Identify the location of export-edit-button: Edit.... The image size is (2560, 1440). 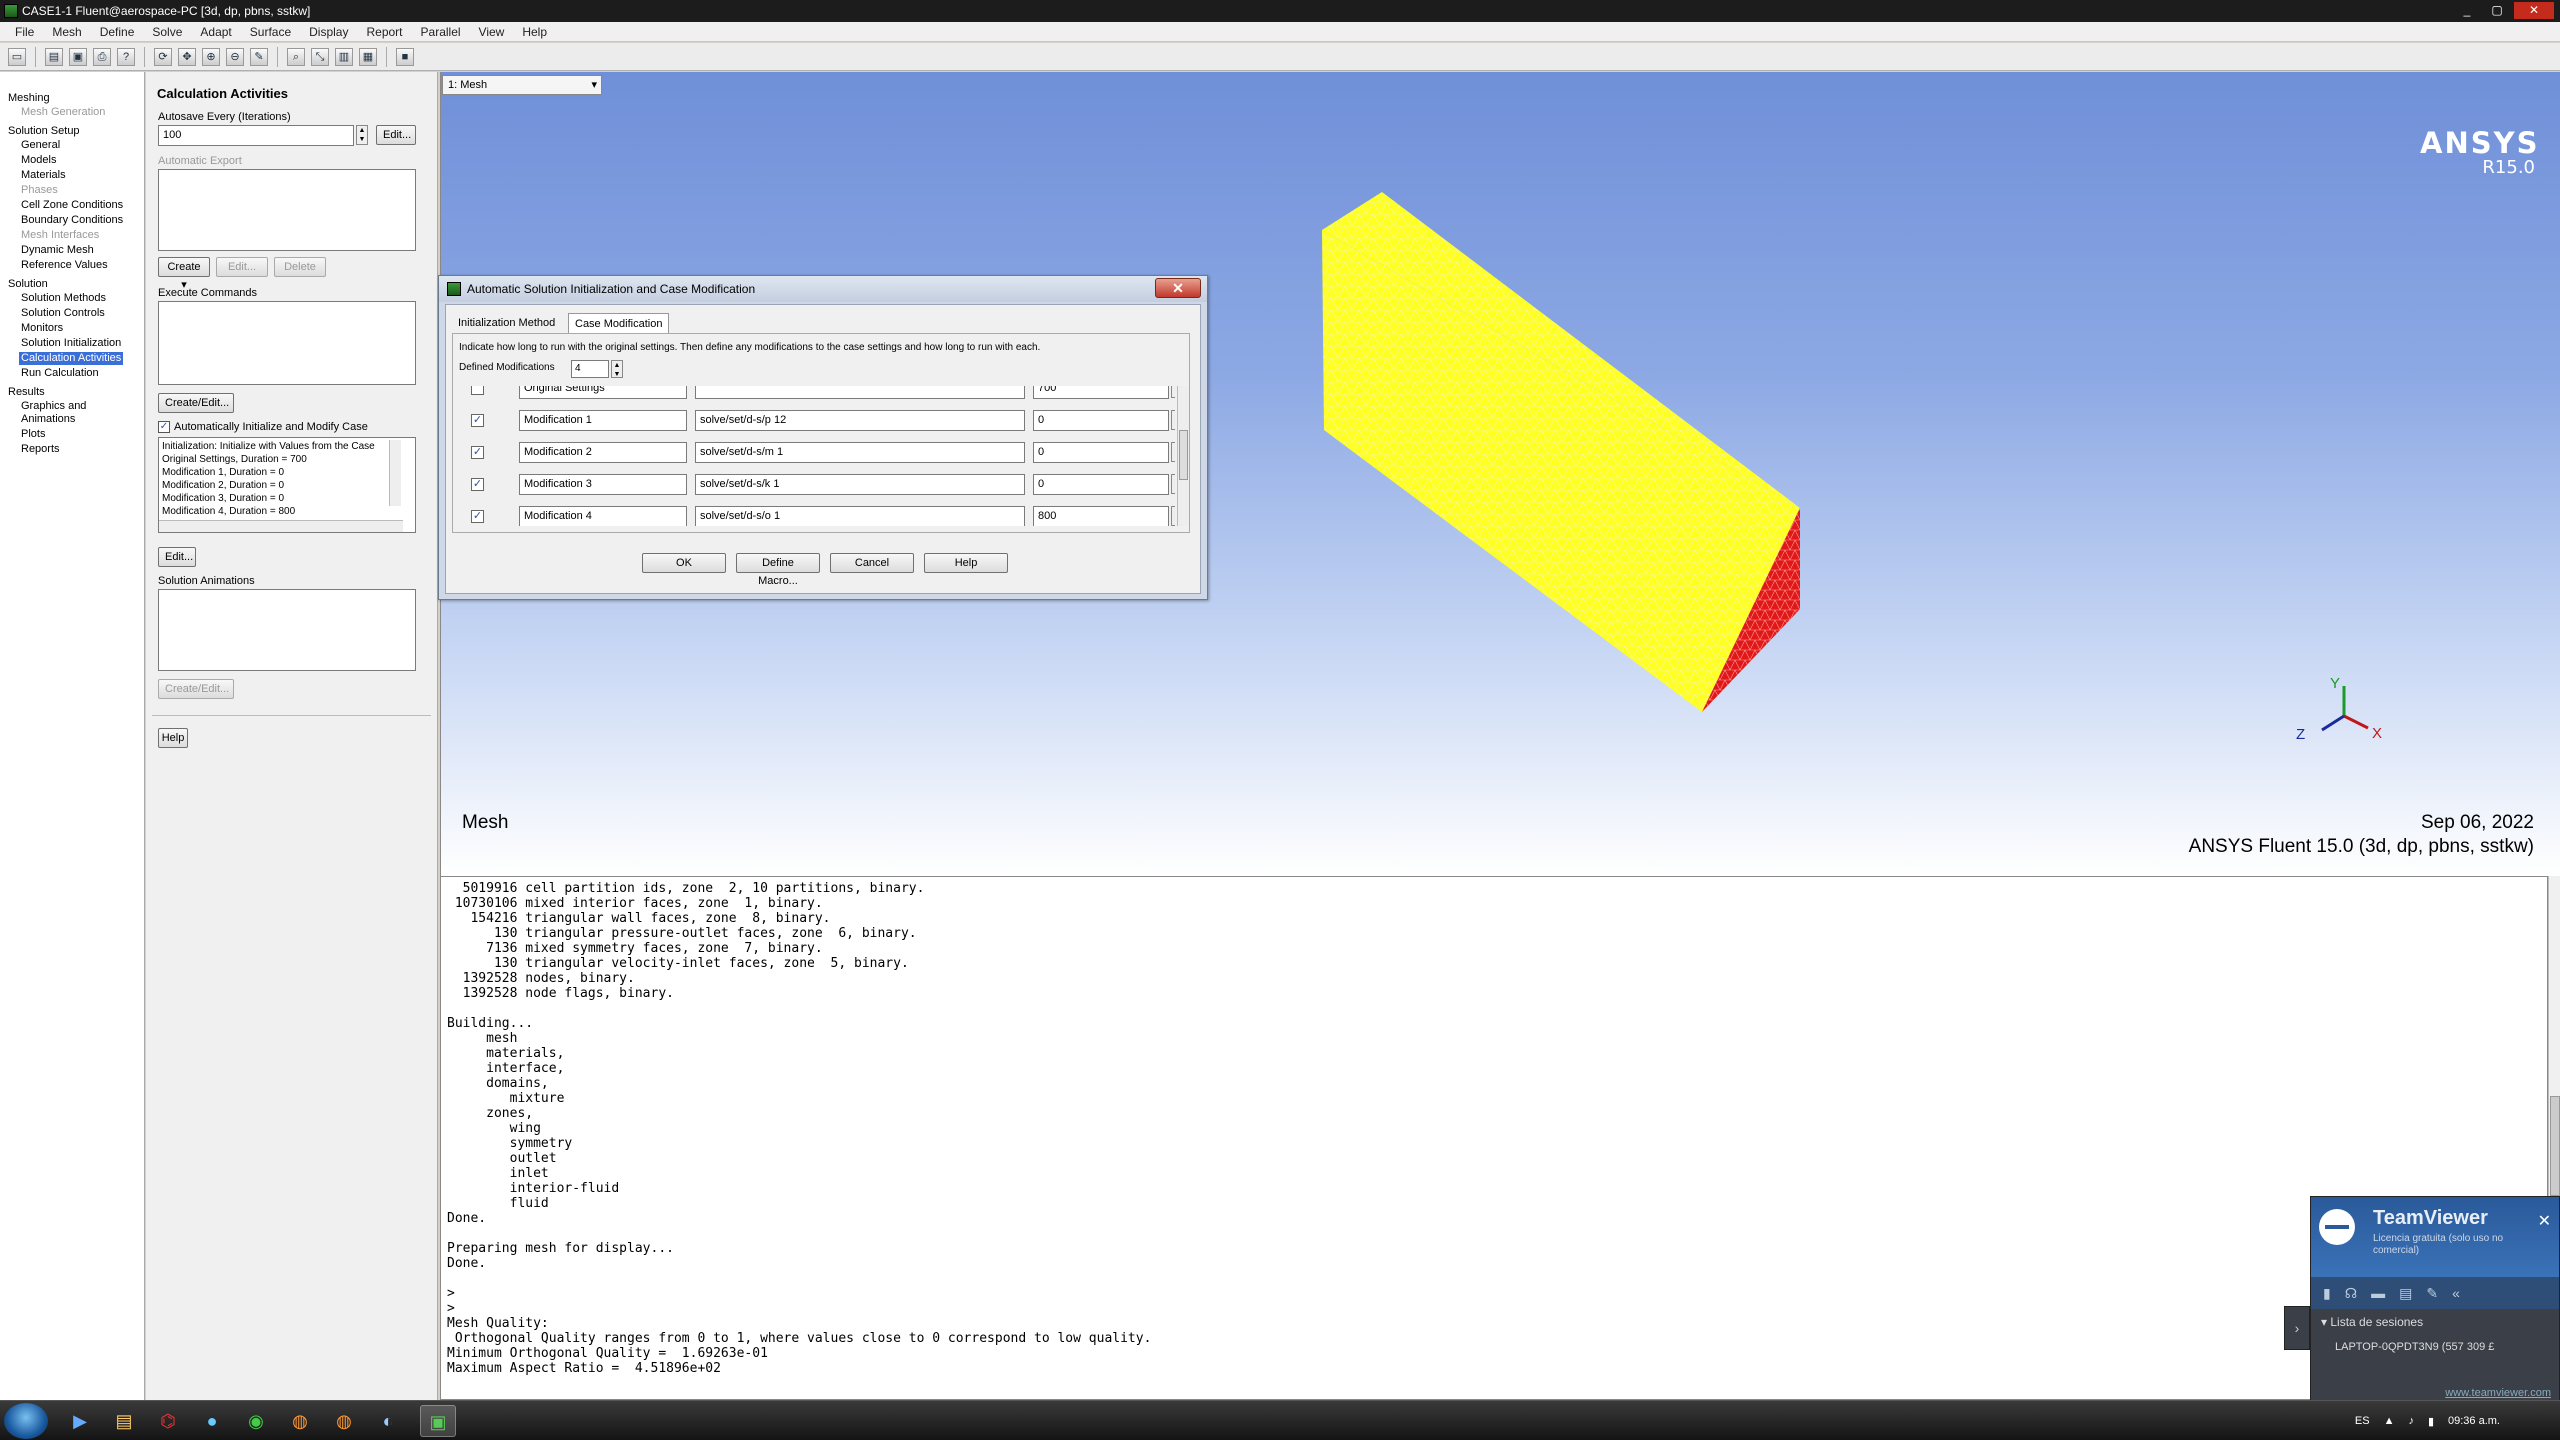
(242, 267).